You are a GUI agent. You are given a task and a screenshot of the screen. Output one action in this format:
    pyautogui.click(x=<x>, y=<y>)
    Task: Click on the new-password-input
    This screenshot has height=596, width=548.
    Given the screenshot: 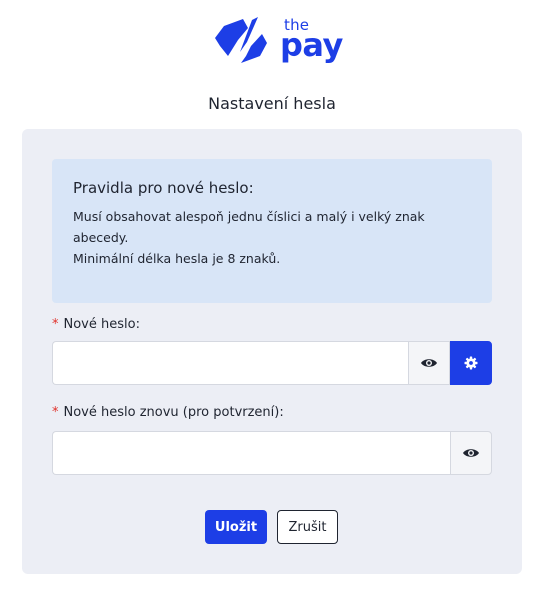 What is the action you would take?
    pyautogui.click(x=230, y=363)
    